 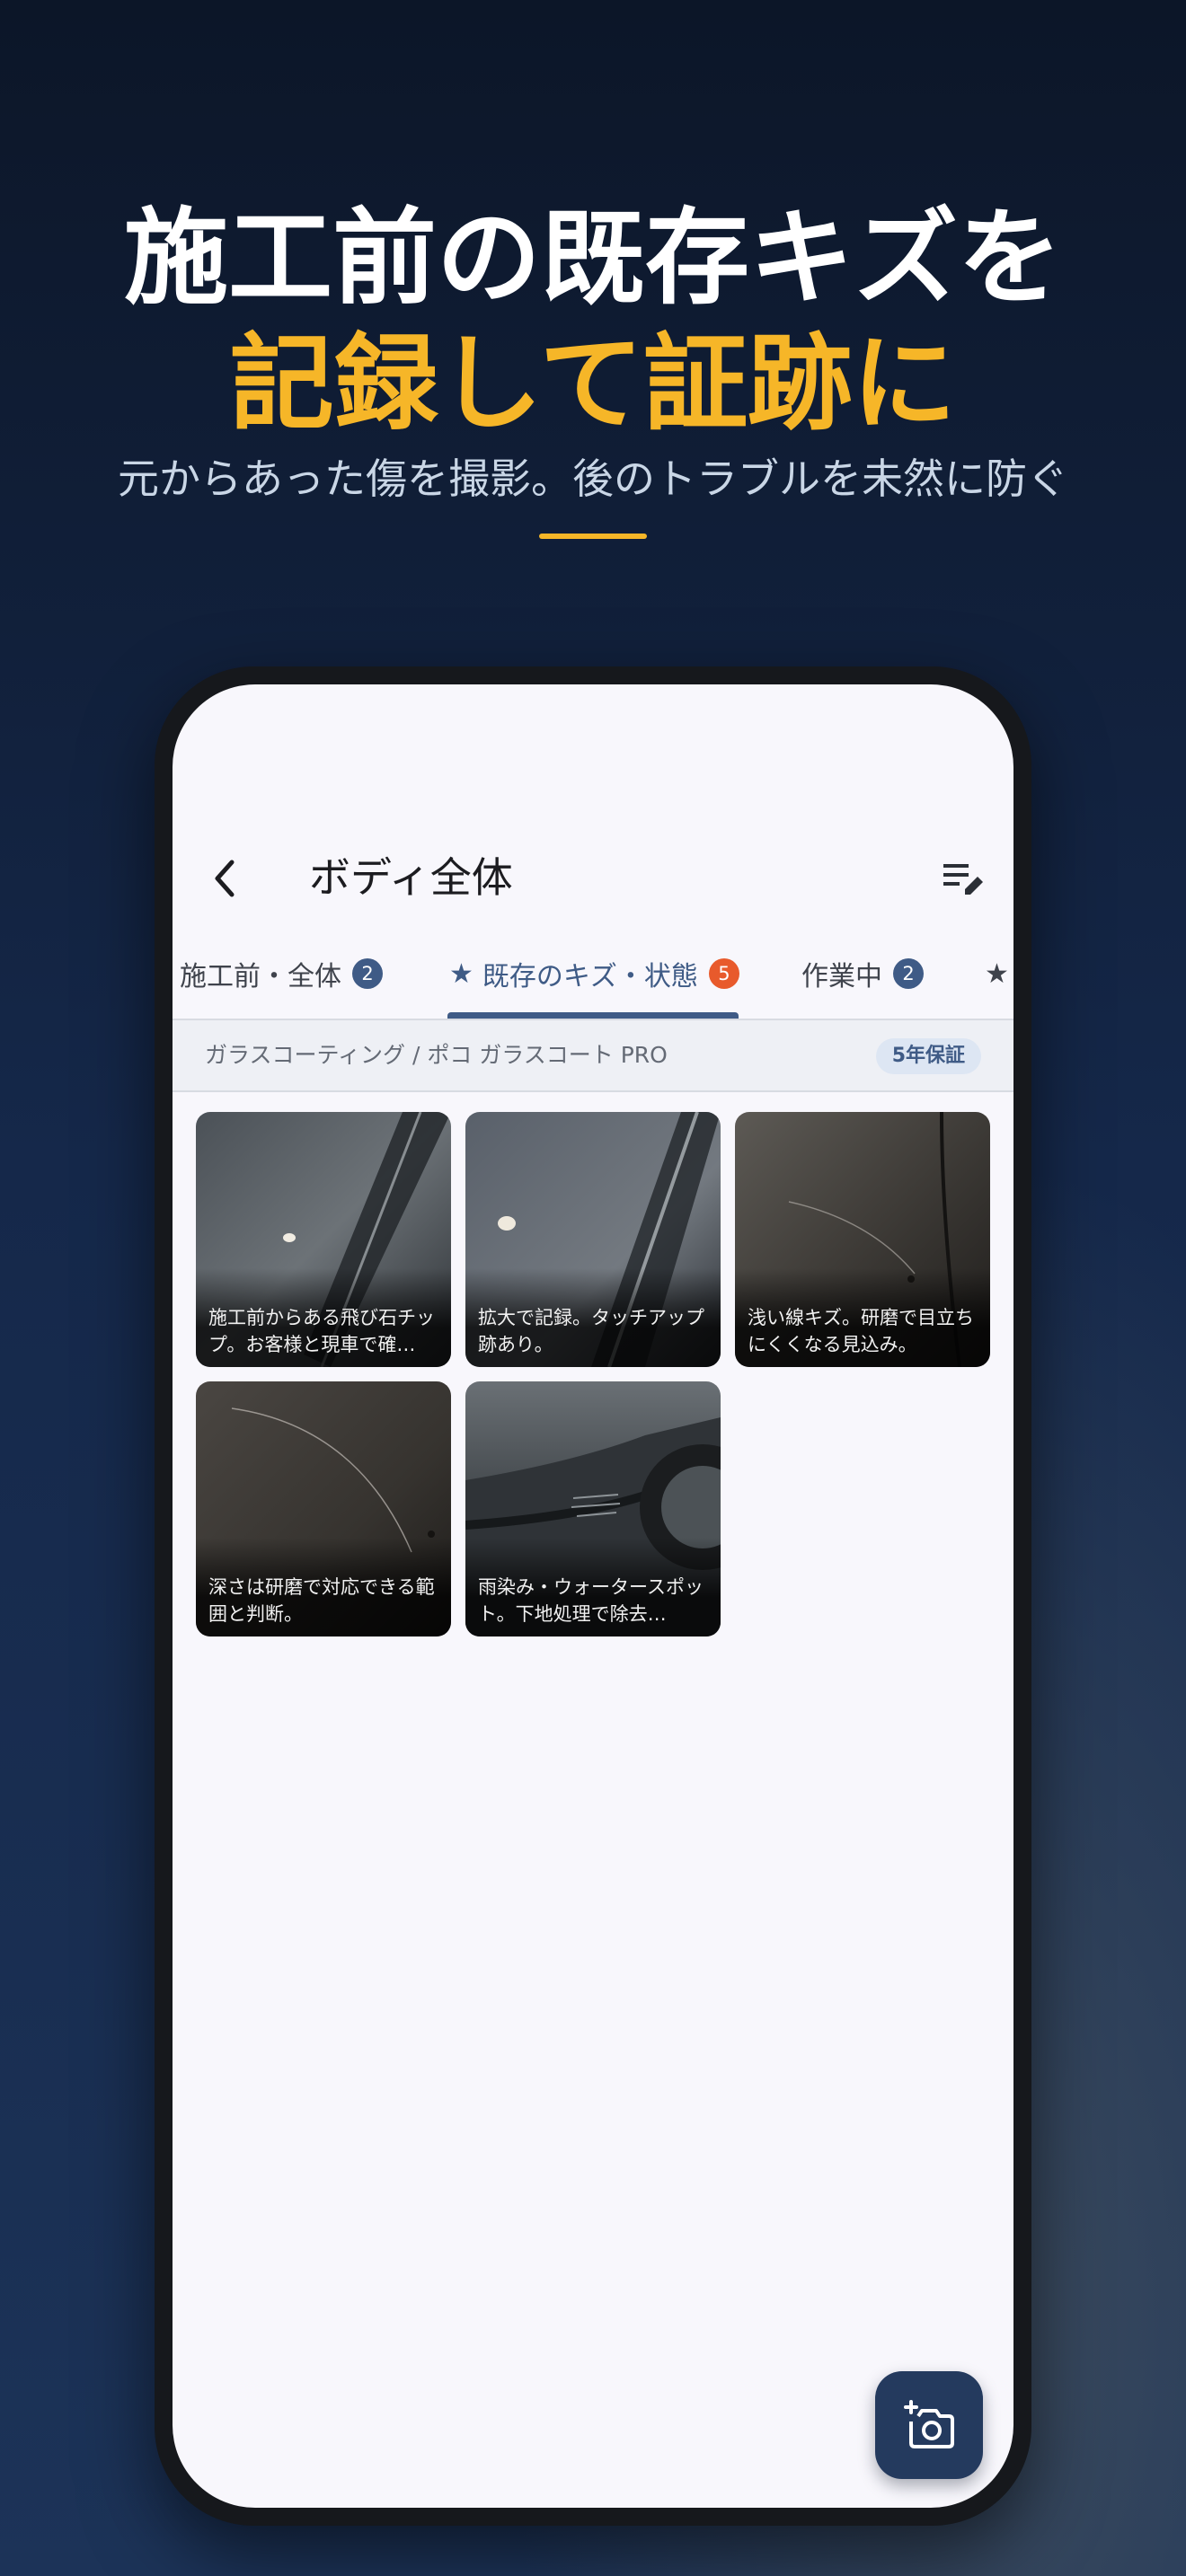 I want to click on caption-overlay: 拡大で記録。タッチアップ跡あり。, so click(x=593, y=1317).